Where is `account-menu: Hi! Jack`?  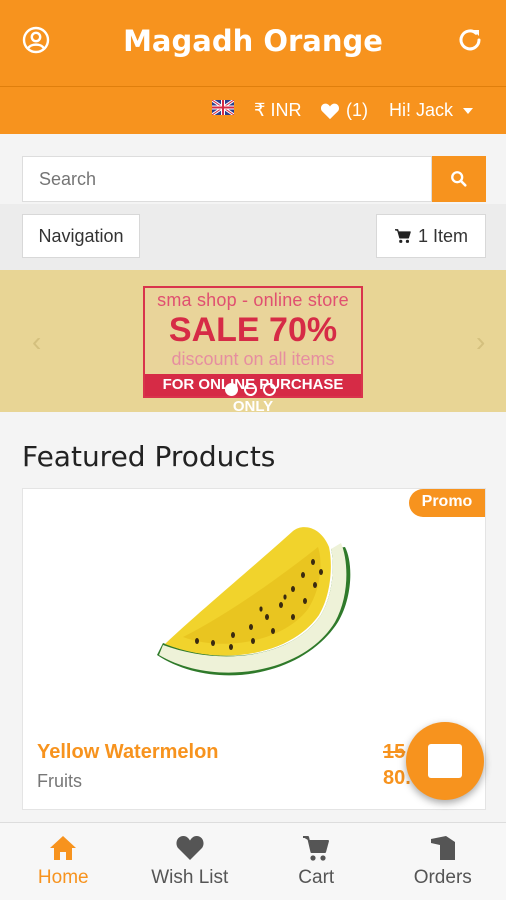 account-menu: Hi! Jack is located at coordinates (431, 110).